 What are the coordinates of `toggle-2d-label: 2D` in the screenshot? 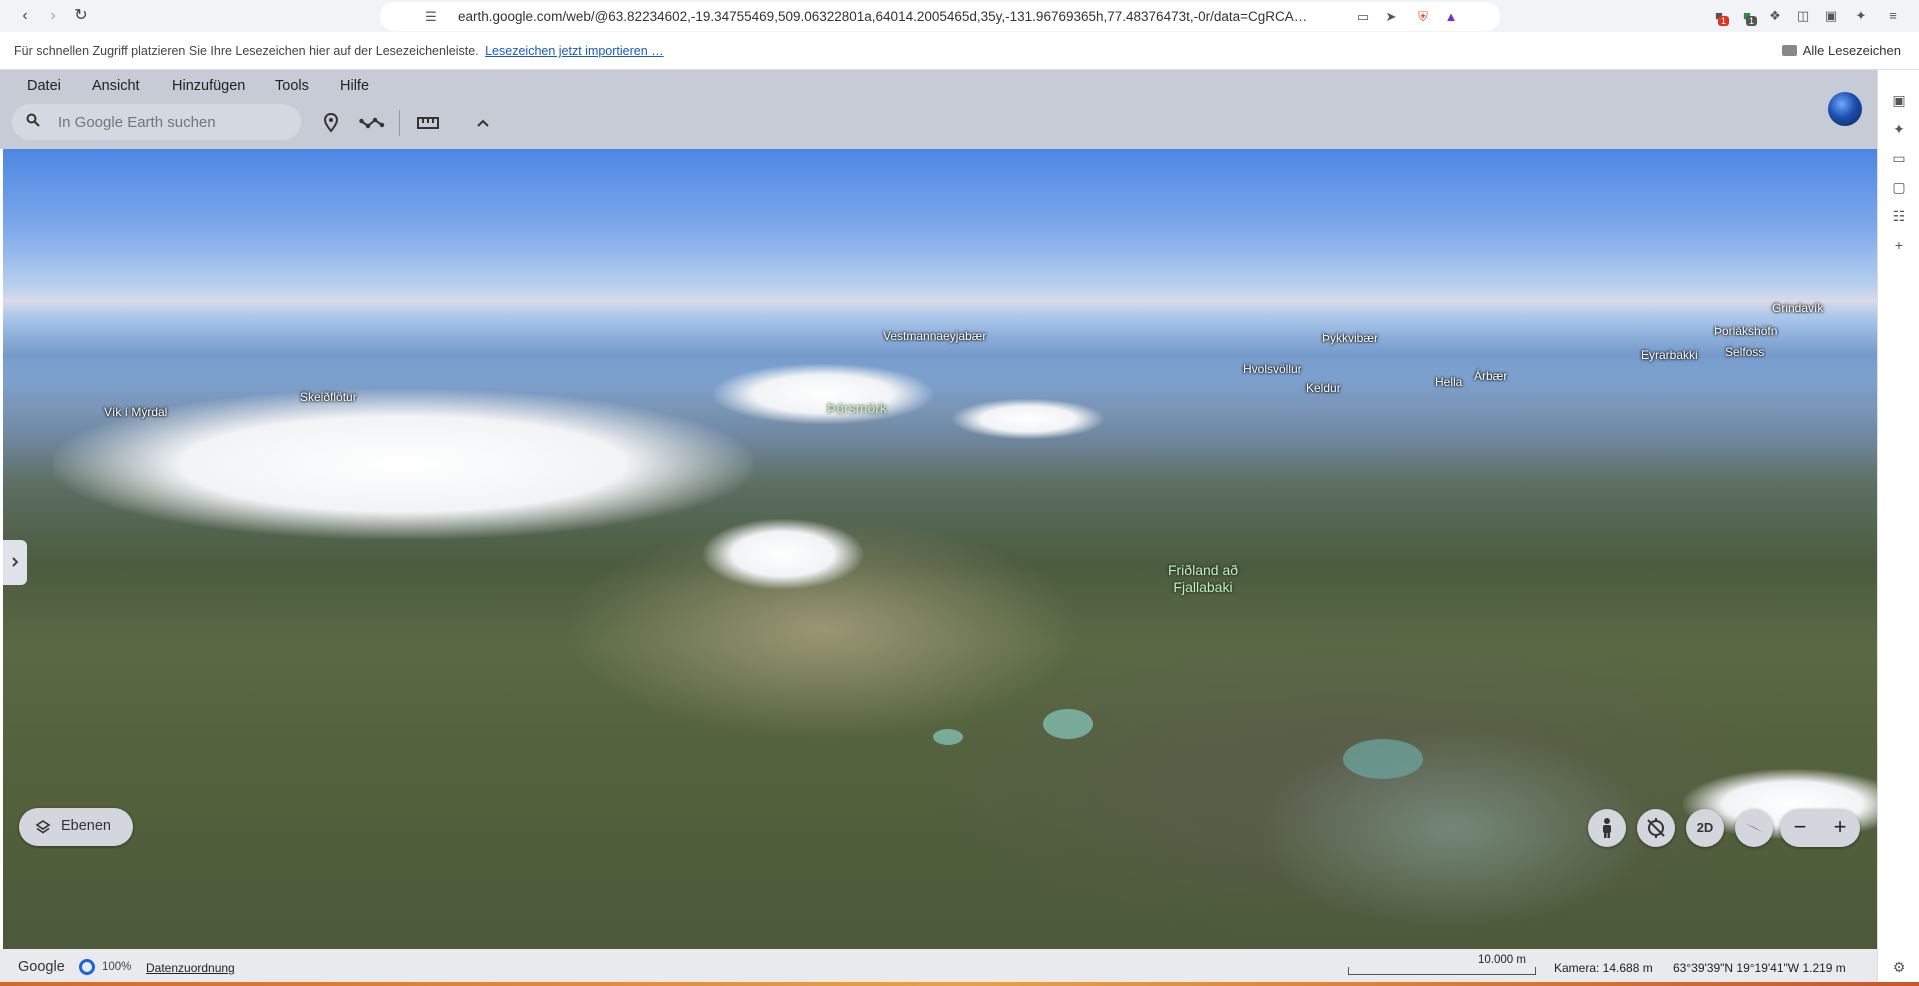 It's located at (1705, 827).